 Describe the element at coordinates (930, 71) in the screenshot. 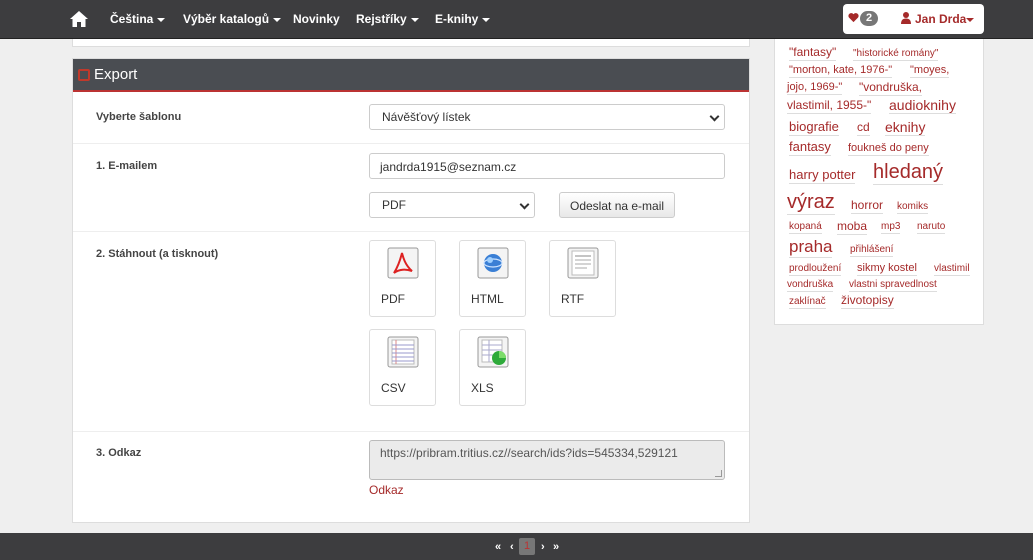

I see `tag: "moyes,` at that location.